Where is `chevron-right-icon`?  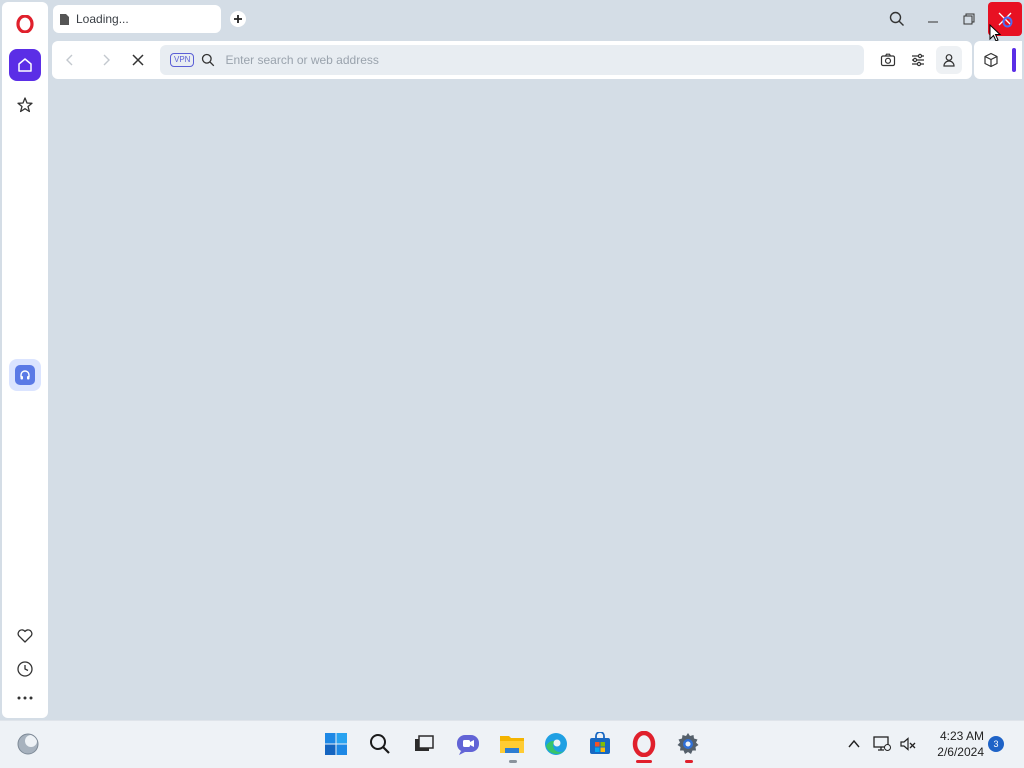
chevron-right-icon is located at coordinates (106, 60).